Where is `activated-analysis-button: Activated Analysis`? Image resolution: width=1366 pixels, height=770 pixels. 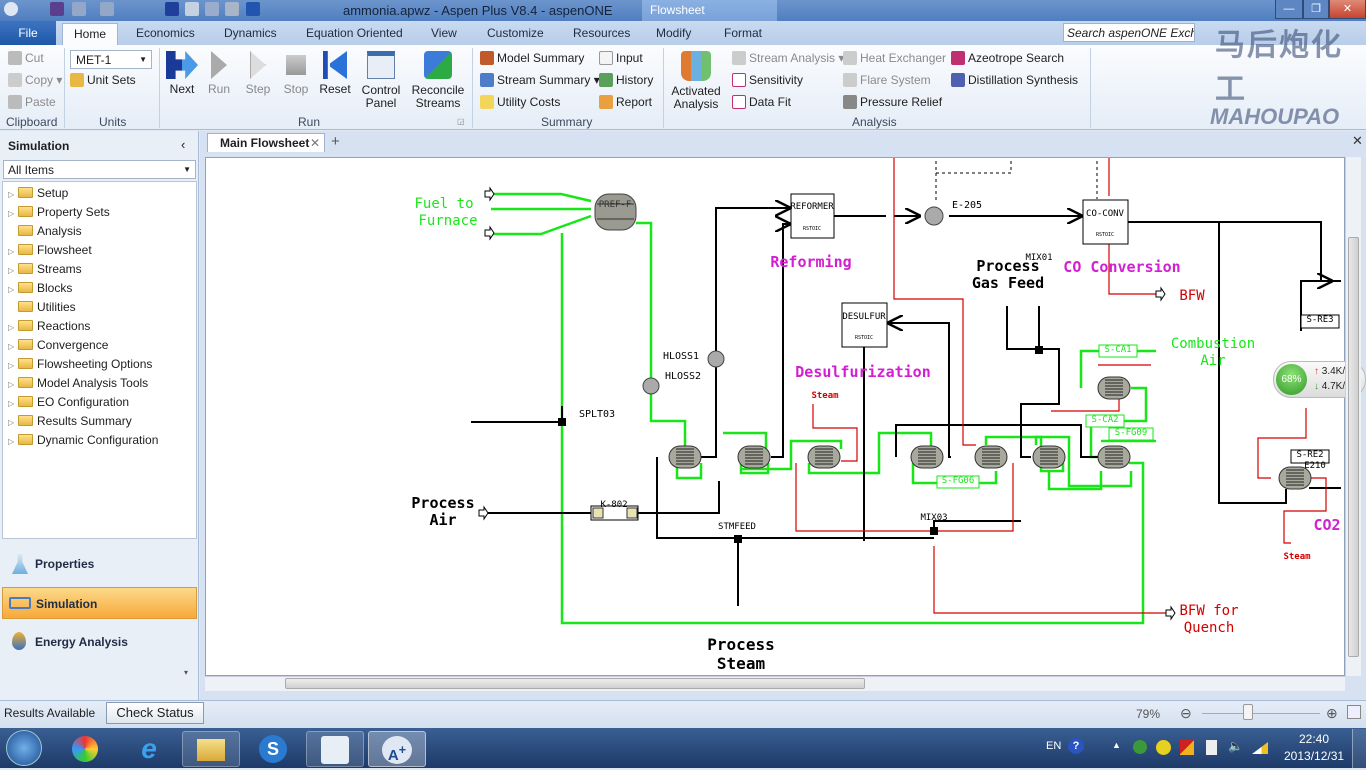 activated-analysis-button: Activated Analysis is located at coordinates (696, 81).